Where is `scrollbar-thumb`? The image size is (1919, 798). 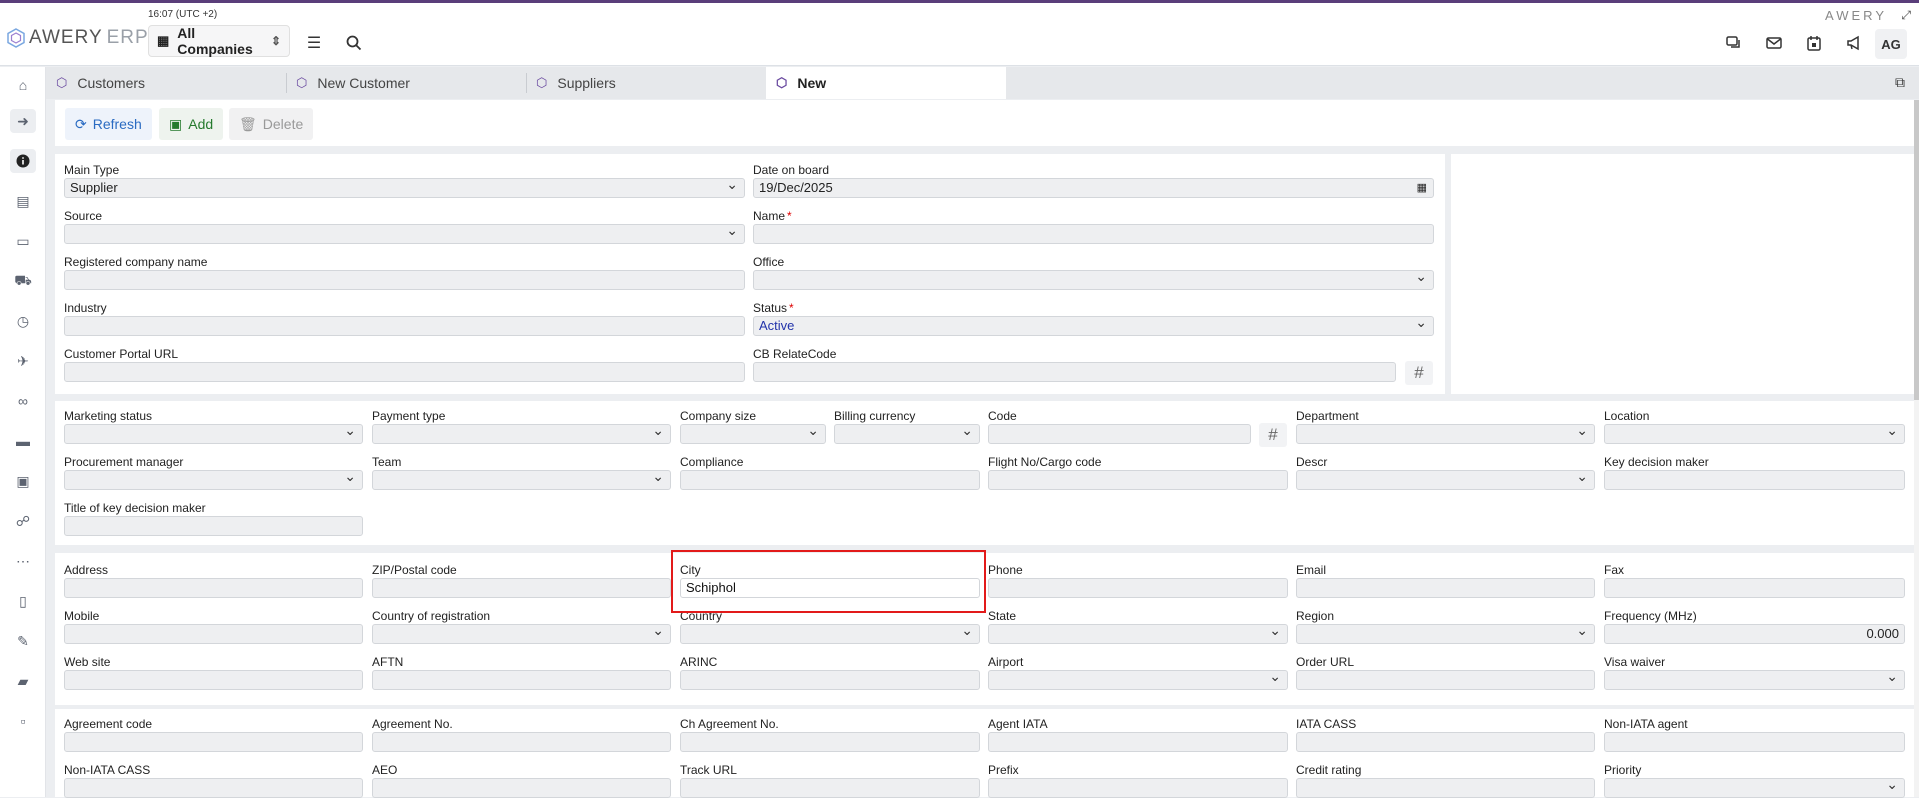
scrollbar-thumb is located at coordinates (1916, 250).